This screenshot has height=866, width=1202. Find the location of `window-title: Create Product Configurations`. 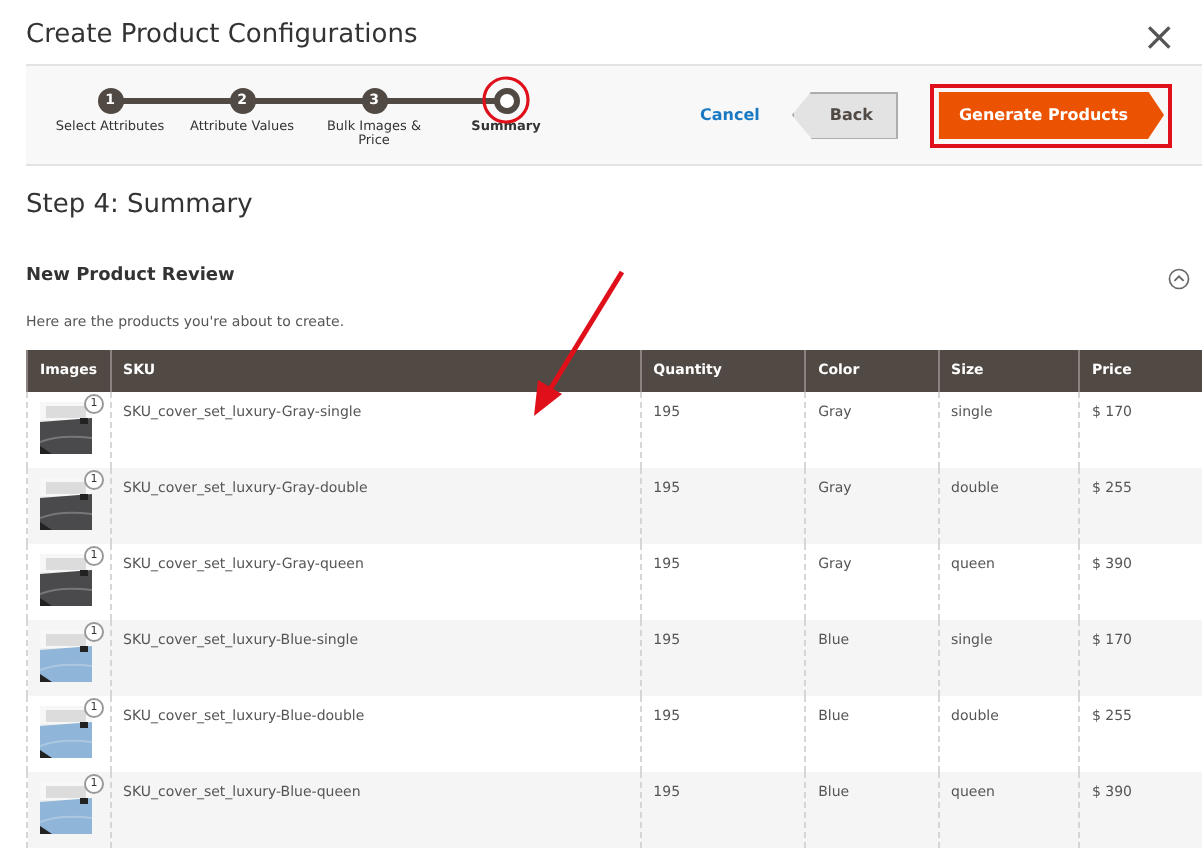

window-title: Create Product Configurations is located at coordinates (222, 36).